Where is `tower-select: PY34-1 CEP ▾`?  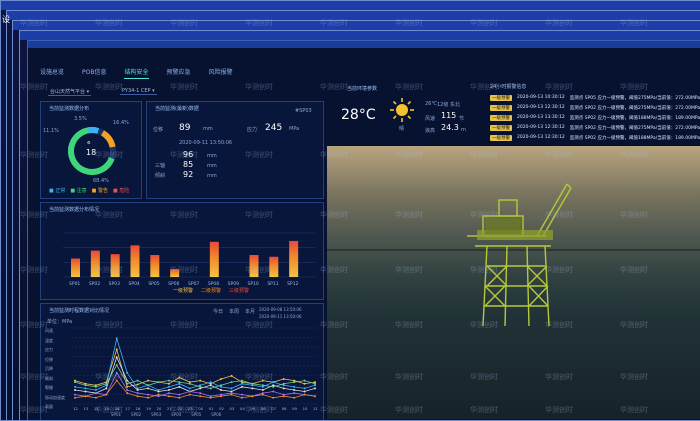 tower-select: PY34-1 CEP ▾ is located at coordinates (138, 91).